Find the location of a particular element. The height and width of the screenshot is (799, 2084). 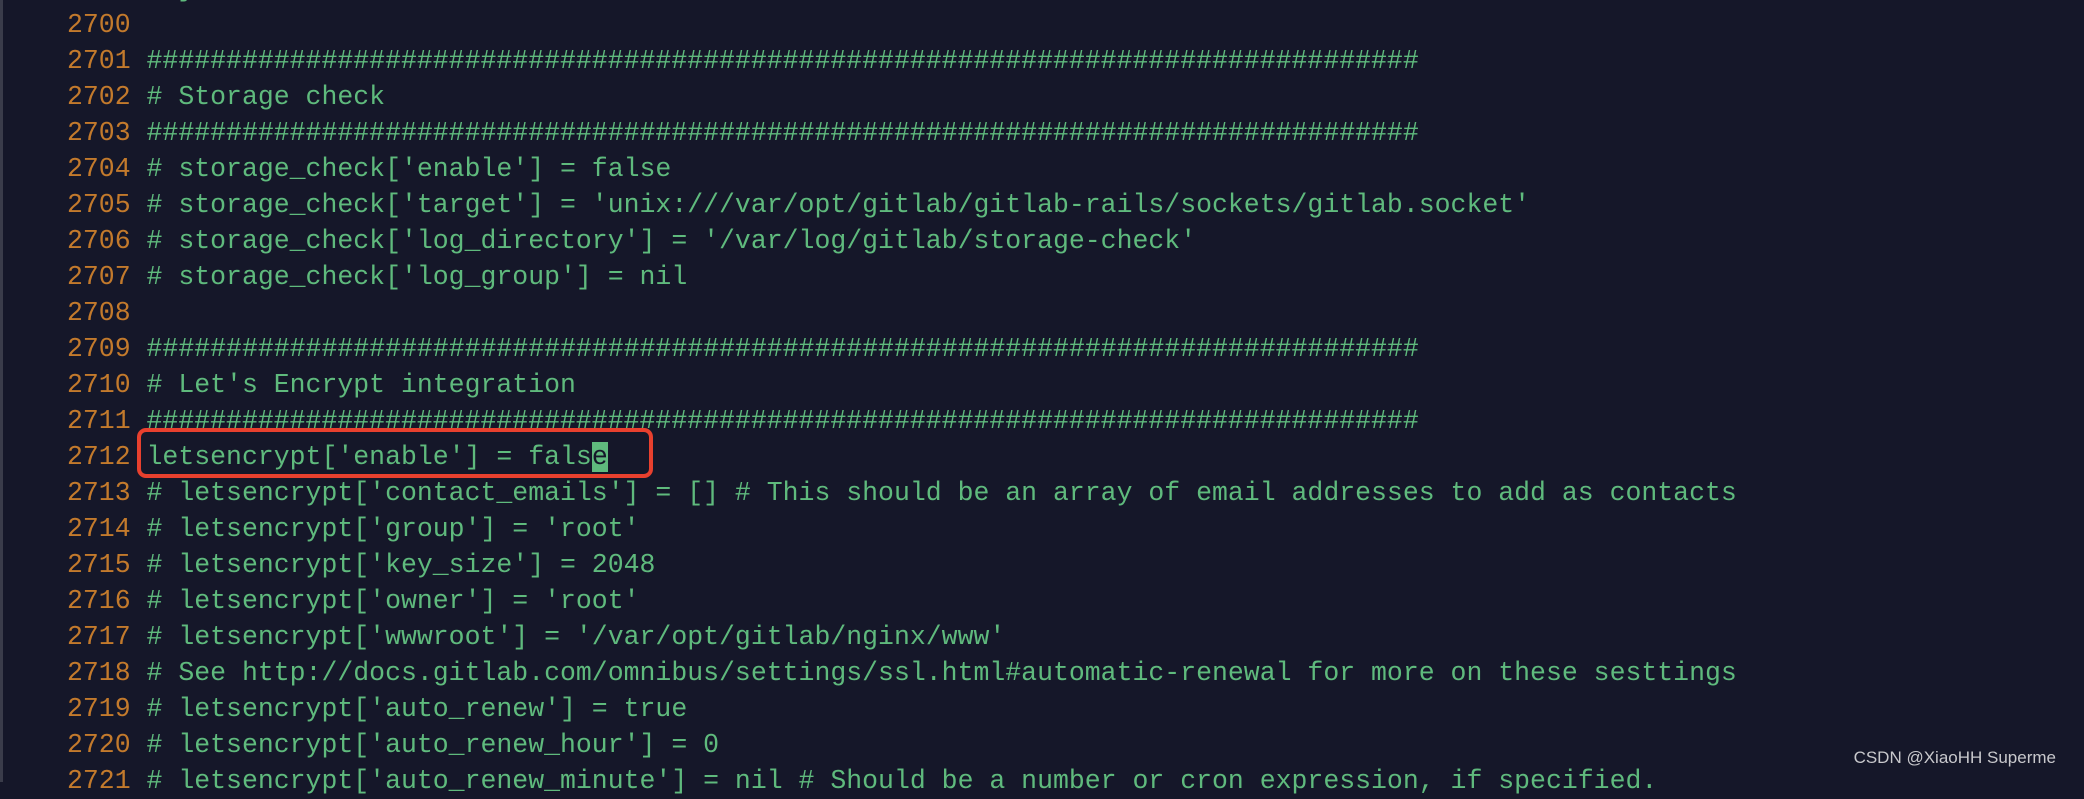

line-text: # Let's Encrypt integration is located at coordinates (361, 385).